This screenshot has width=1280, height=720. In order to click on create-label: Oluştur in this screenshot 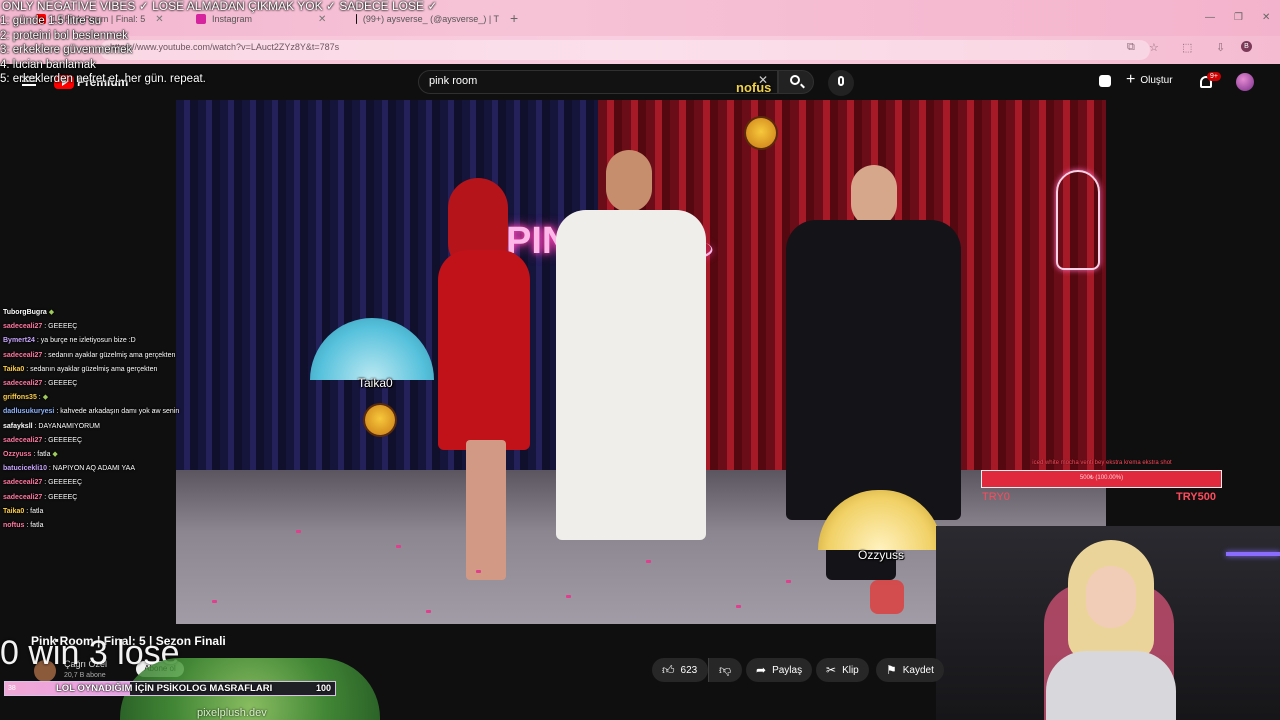, I will do `click(1156, 80)`.